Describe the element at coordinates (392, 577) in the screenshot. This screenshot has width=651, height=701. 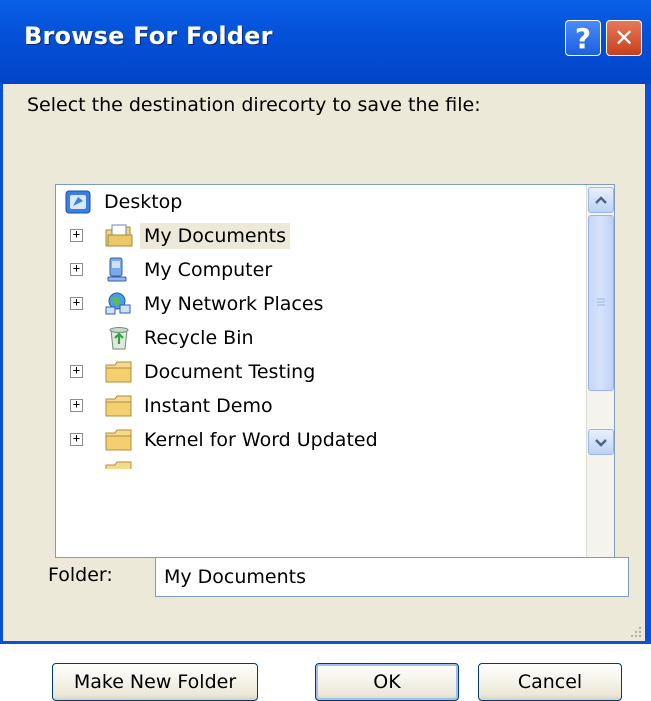
I see `folder-field` at that location.